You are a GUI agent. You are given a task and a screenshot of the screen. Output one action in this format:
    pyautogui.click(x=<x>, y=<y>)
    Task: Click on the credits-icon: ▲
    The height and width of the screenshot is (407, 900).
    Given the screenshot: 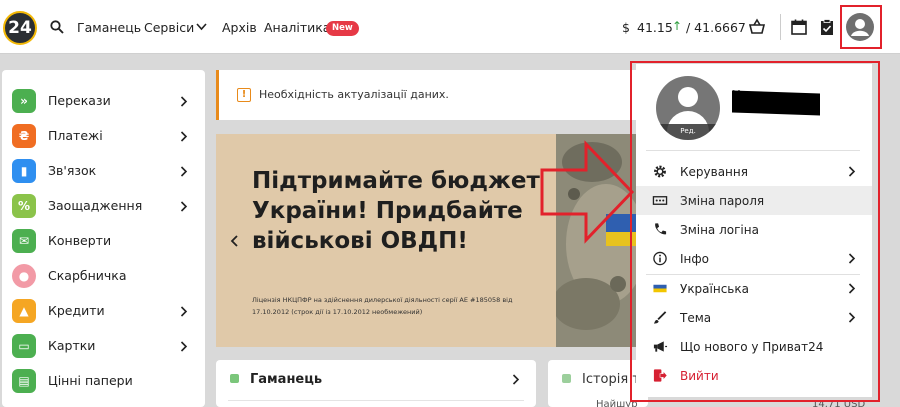 What is the action you would take?
    pyautogui.click(x=24, y=311)
    